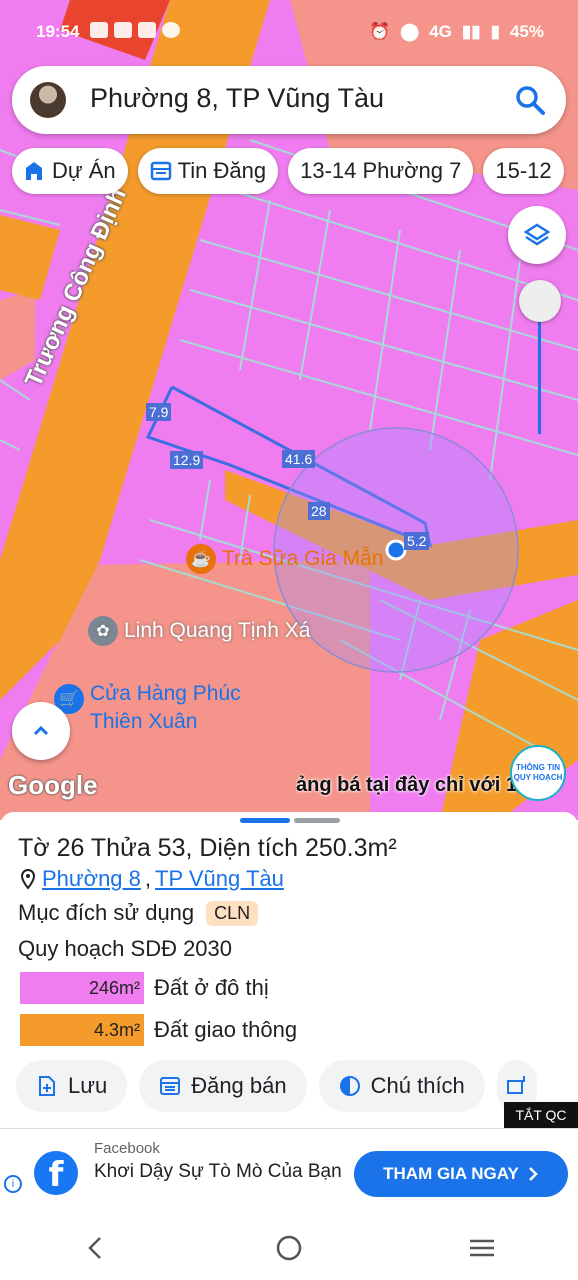  I want to click on system-nav-bar, so click(289, 1248).